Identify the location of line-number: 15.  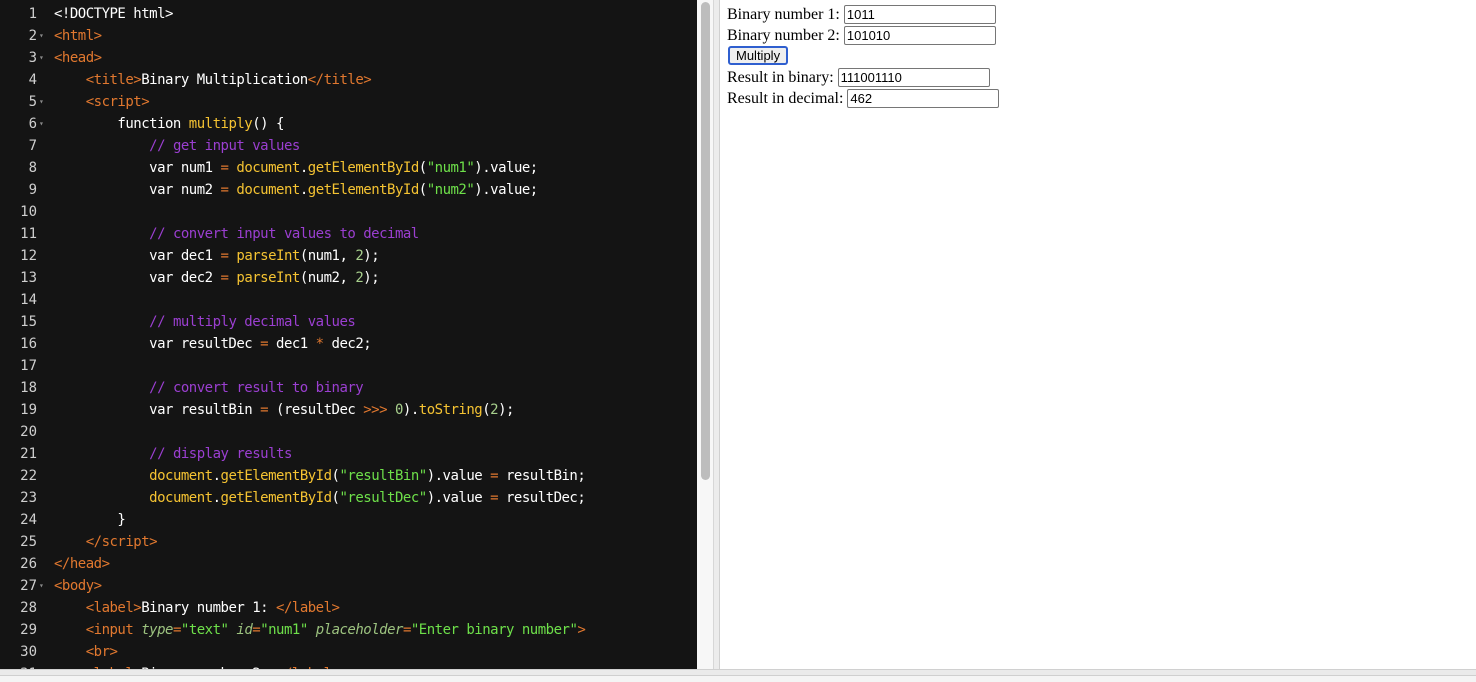
(28, 322).